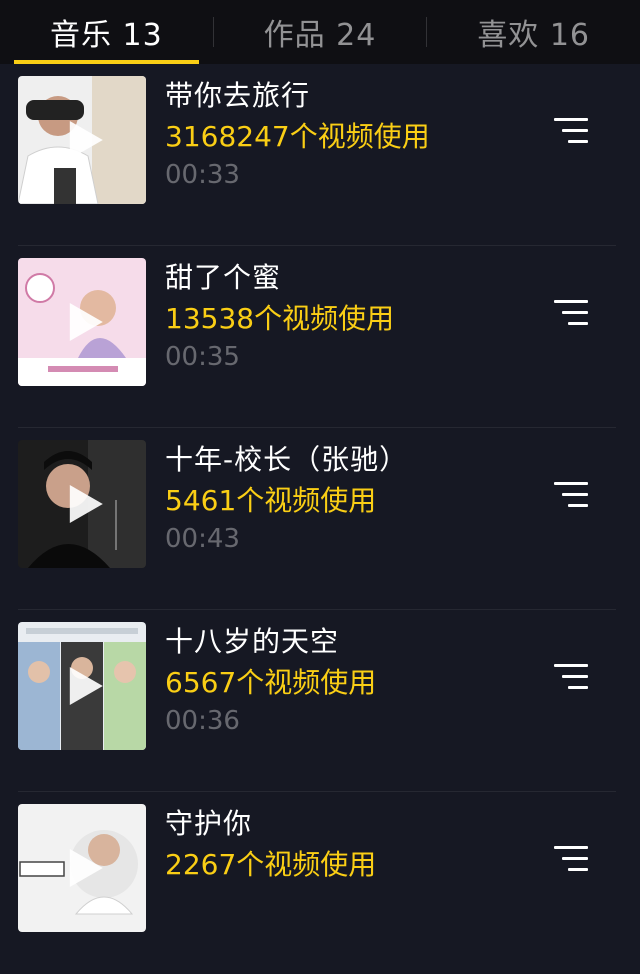 This screenshot has width=640, height=974. Describe the element at coordinates (534, 35) in the screenshot. I see `tab-likes-label: 喜欢 16` at that location.